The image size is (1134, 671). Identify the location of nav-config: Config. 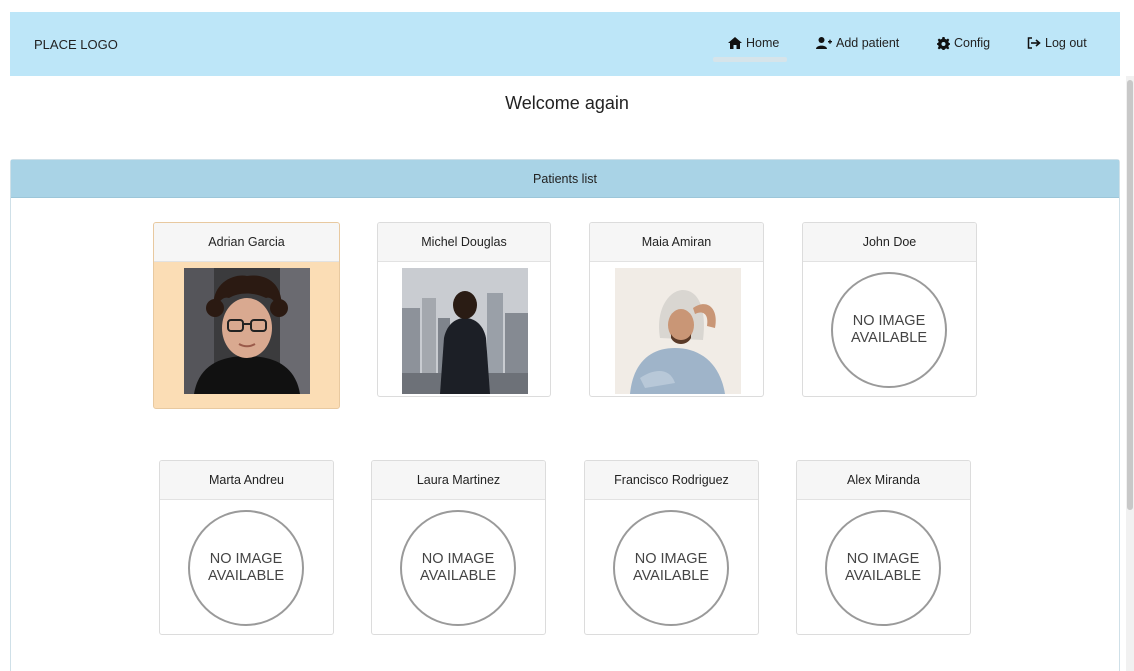
(963, 43).